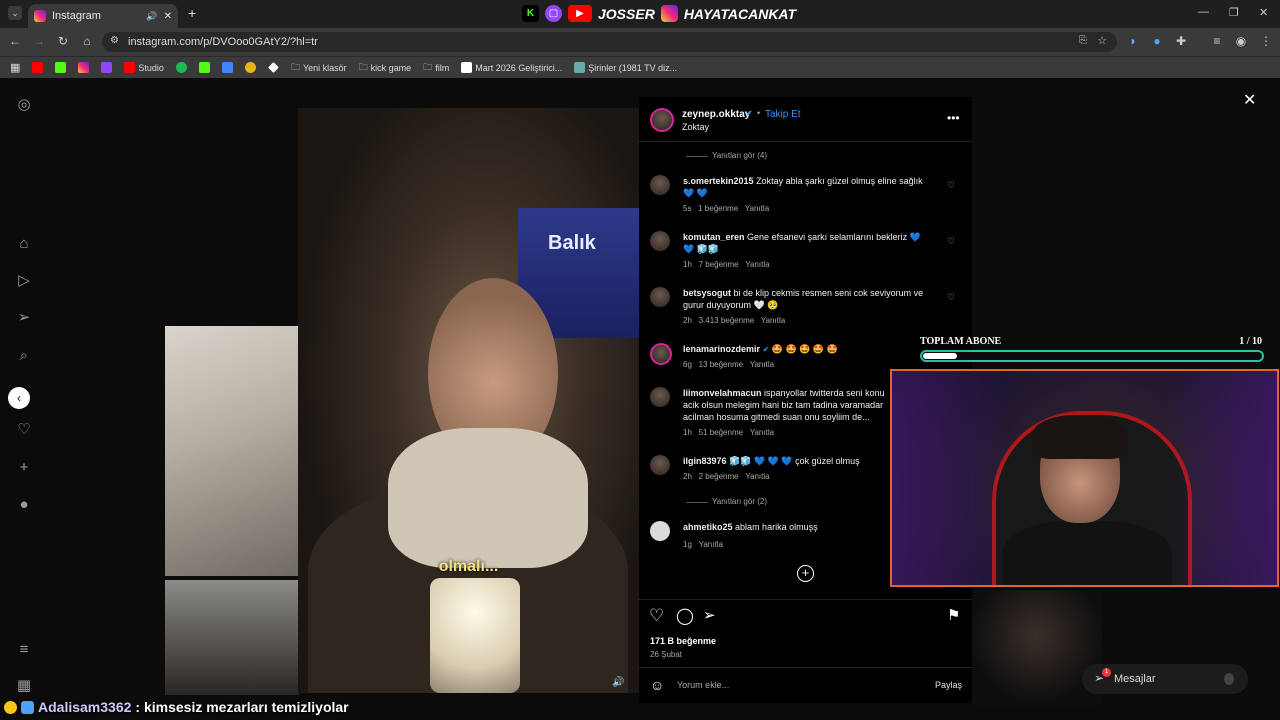 This screenshot has height=720, width=1280. Describe the element at coordinates (705, 461) in the screenshot. I see `comment-username: ilgin83976` at that location.